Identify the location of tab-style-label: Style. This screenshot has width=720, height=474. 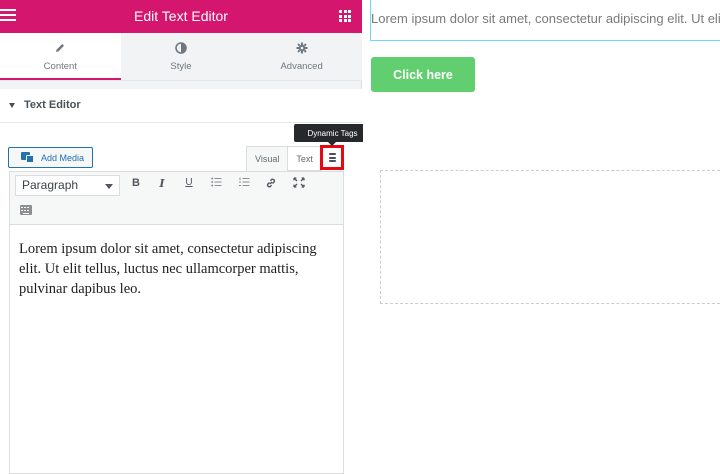
(181, 66).